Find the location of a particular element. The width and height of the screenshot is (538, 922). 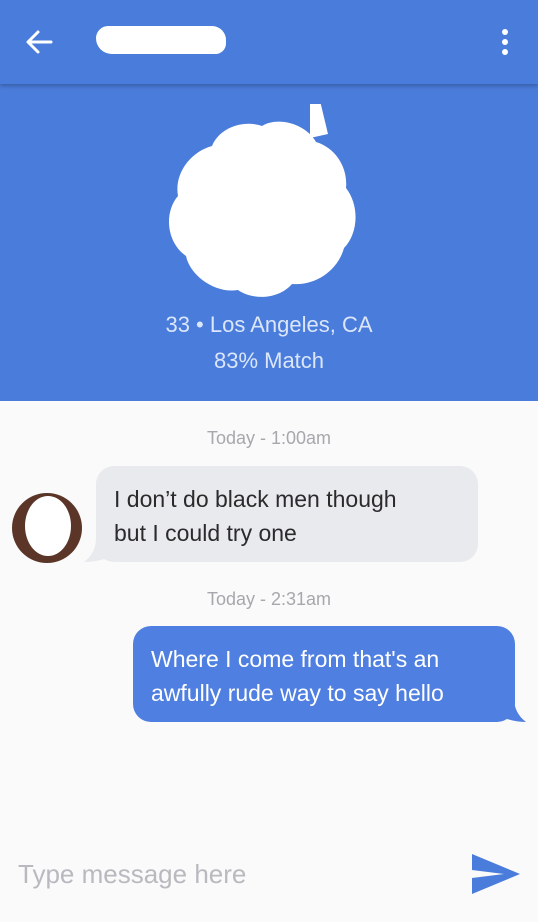

message-composer is located at coordinates (269, 881).